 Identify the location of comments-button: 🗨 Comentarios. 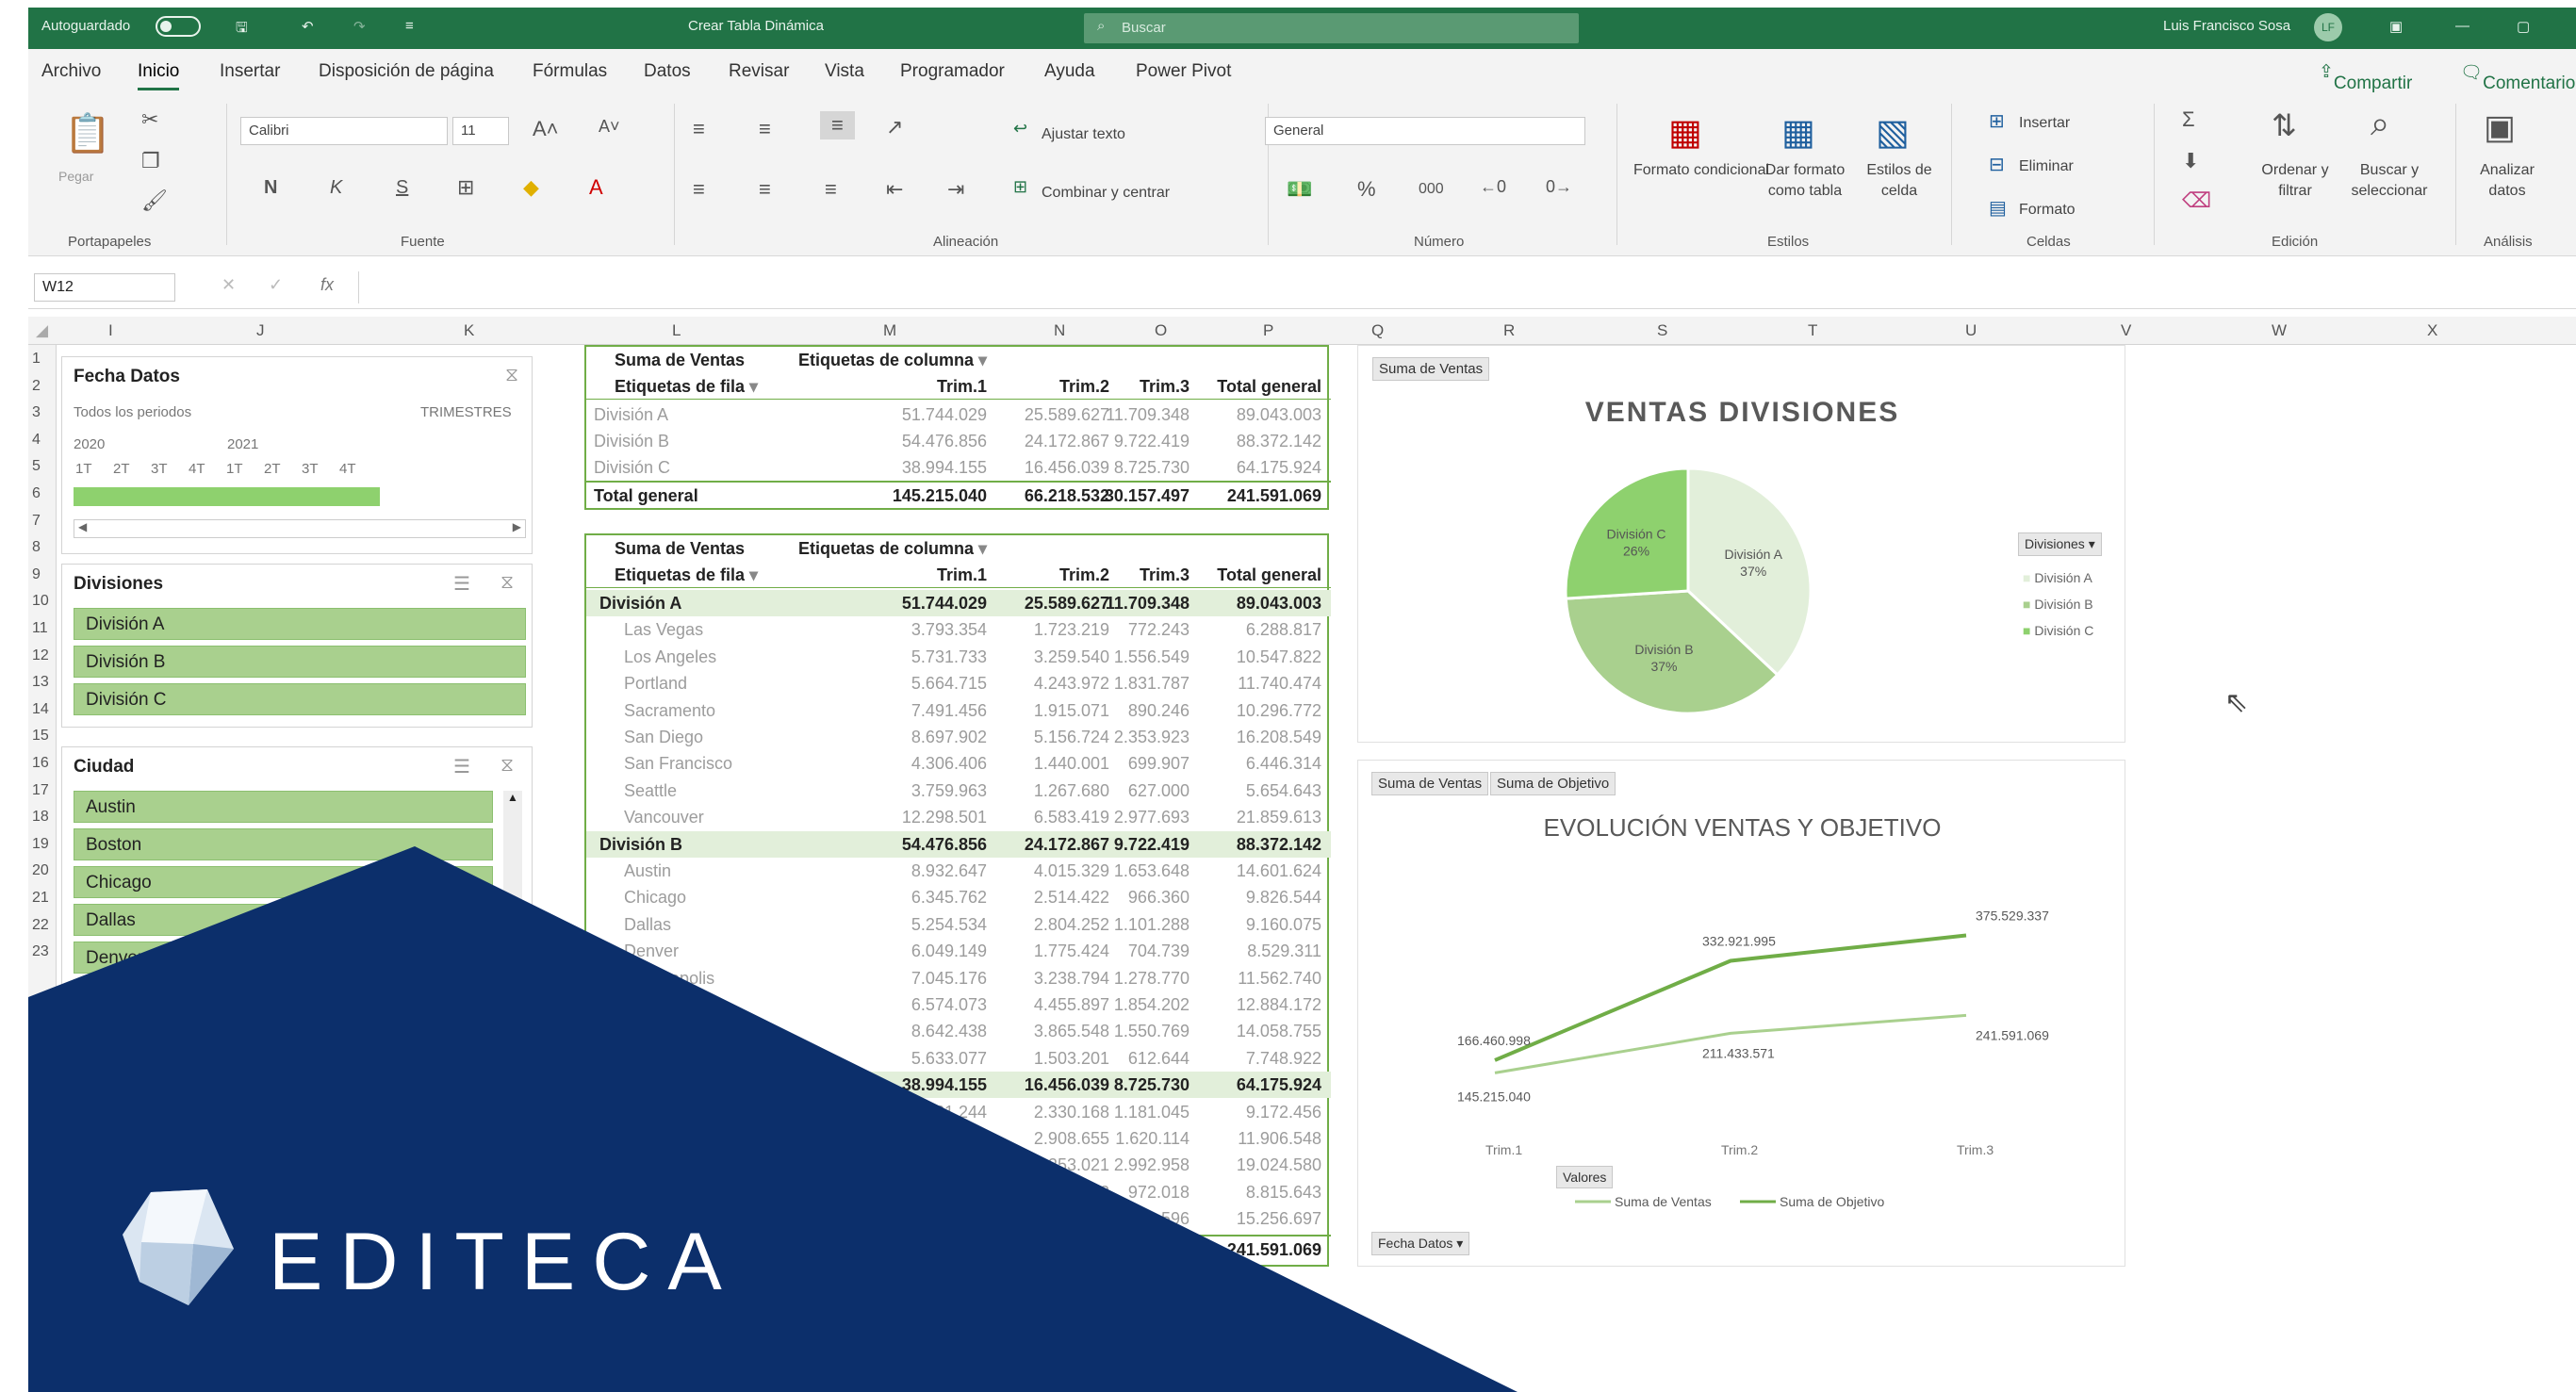
(2518, 77).